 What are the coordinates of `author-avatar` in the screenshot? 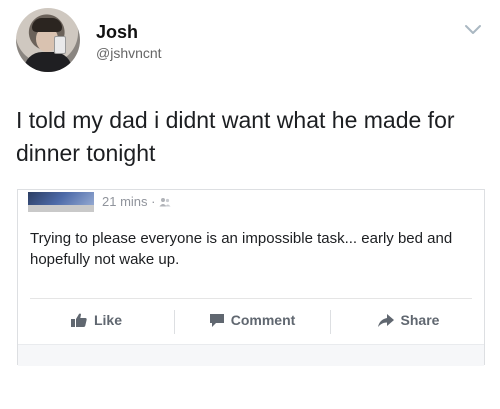 It's located at (48, 40).